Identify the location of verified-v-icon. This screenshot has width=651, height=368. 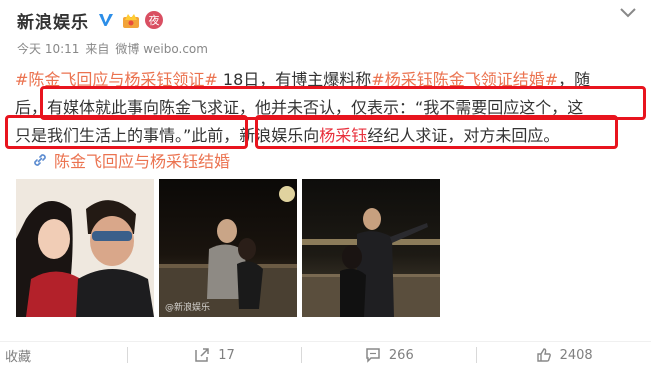
(106, 20).